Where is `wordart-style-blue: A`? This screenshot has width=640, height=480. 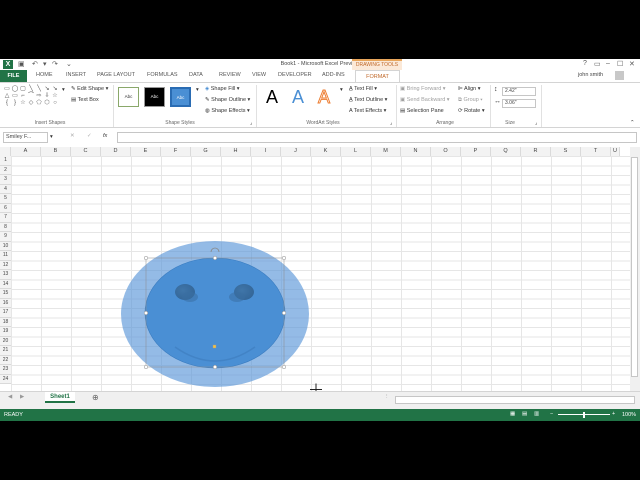 wordart-style-blue: A is located at coordinates (298, 97).